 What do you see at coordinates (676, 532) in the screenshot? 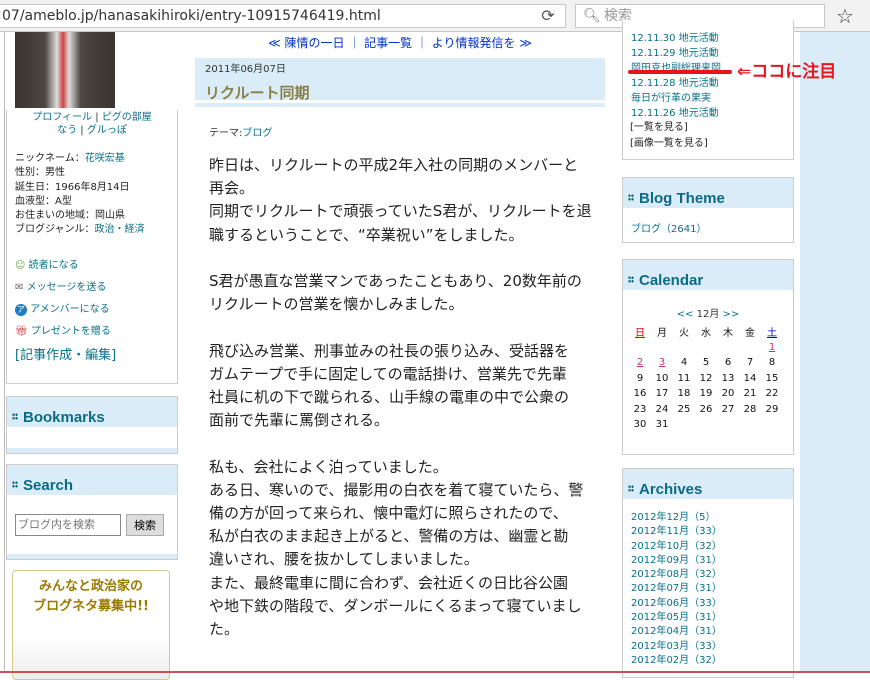
I see `archive-link: 2012年11月（33）` at bounding box center [676, 532].